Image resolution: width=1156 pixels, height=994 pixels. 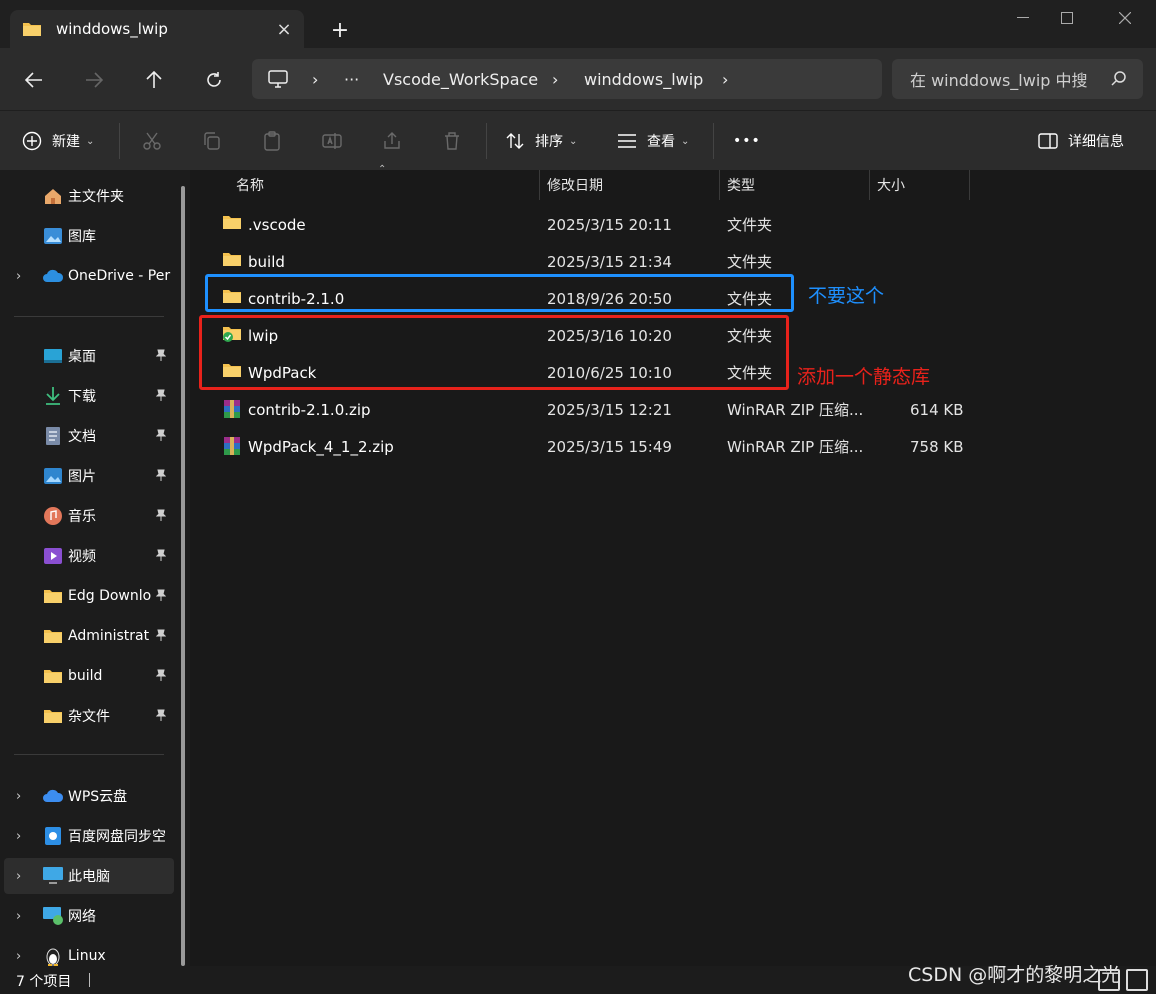 What do you see at coordinates (1109, 980) in the screenshot?
I see `details-view-icon` at bounding box center [1109, 980].